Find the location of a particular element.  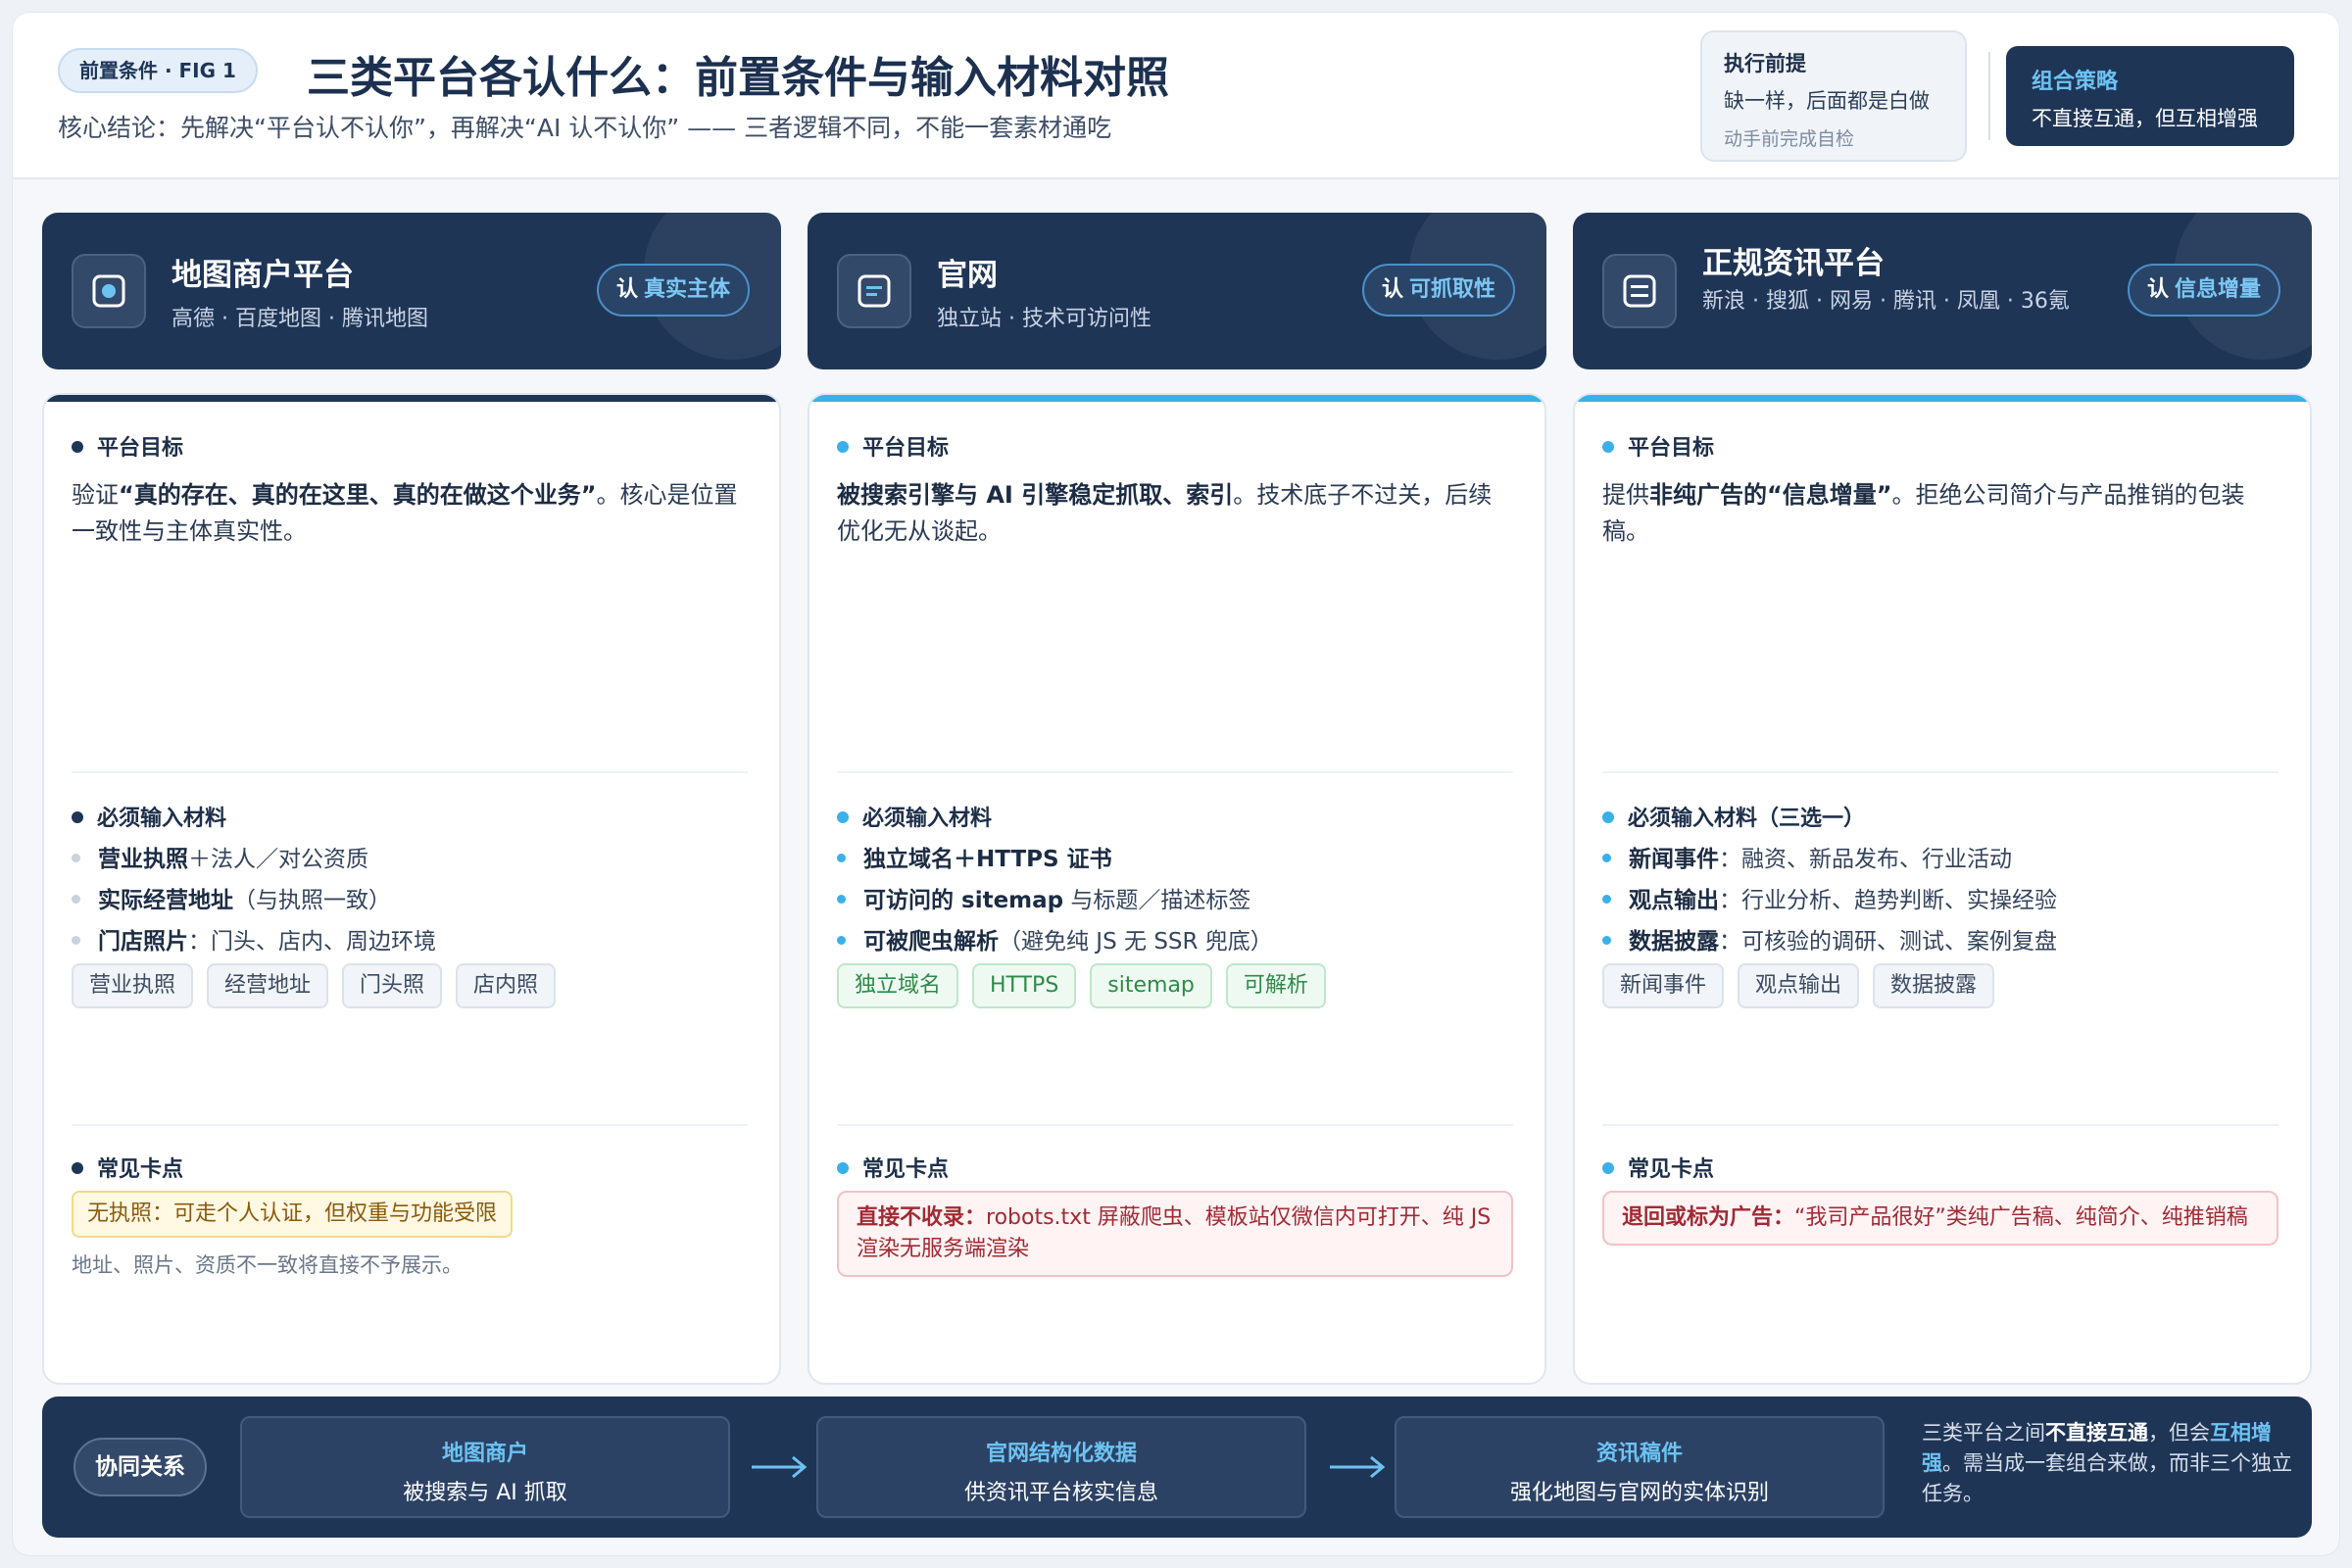

recognize-pill: 认信息增量 is located at coordinates (2203, 290).